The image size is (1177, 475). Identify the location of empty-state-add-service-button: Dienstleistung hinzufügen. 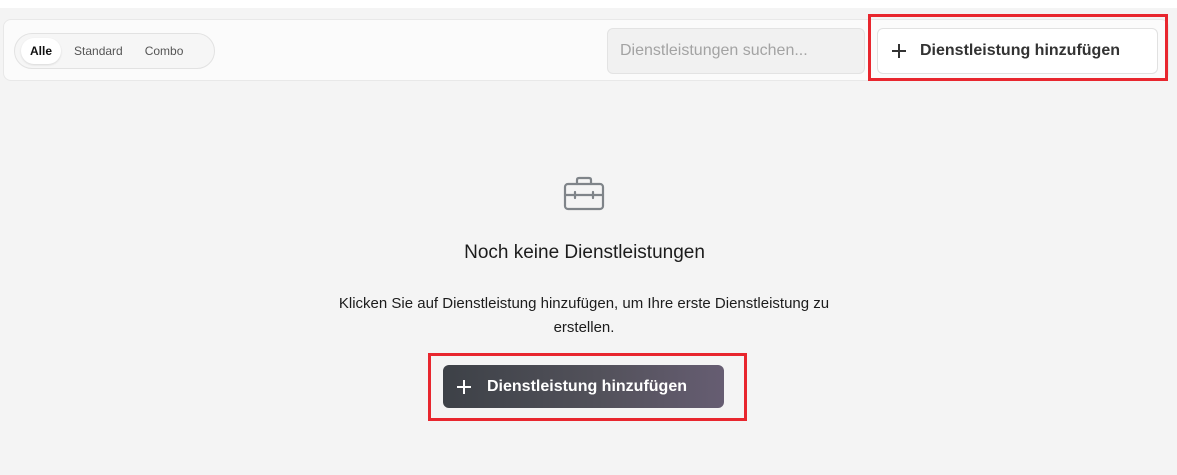
(583, 386).